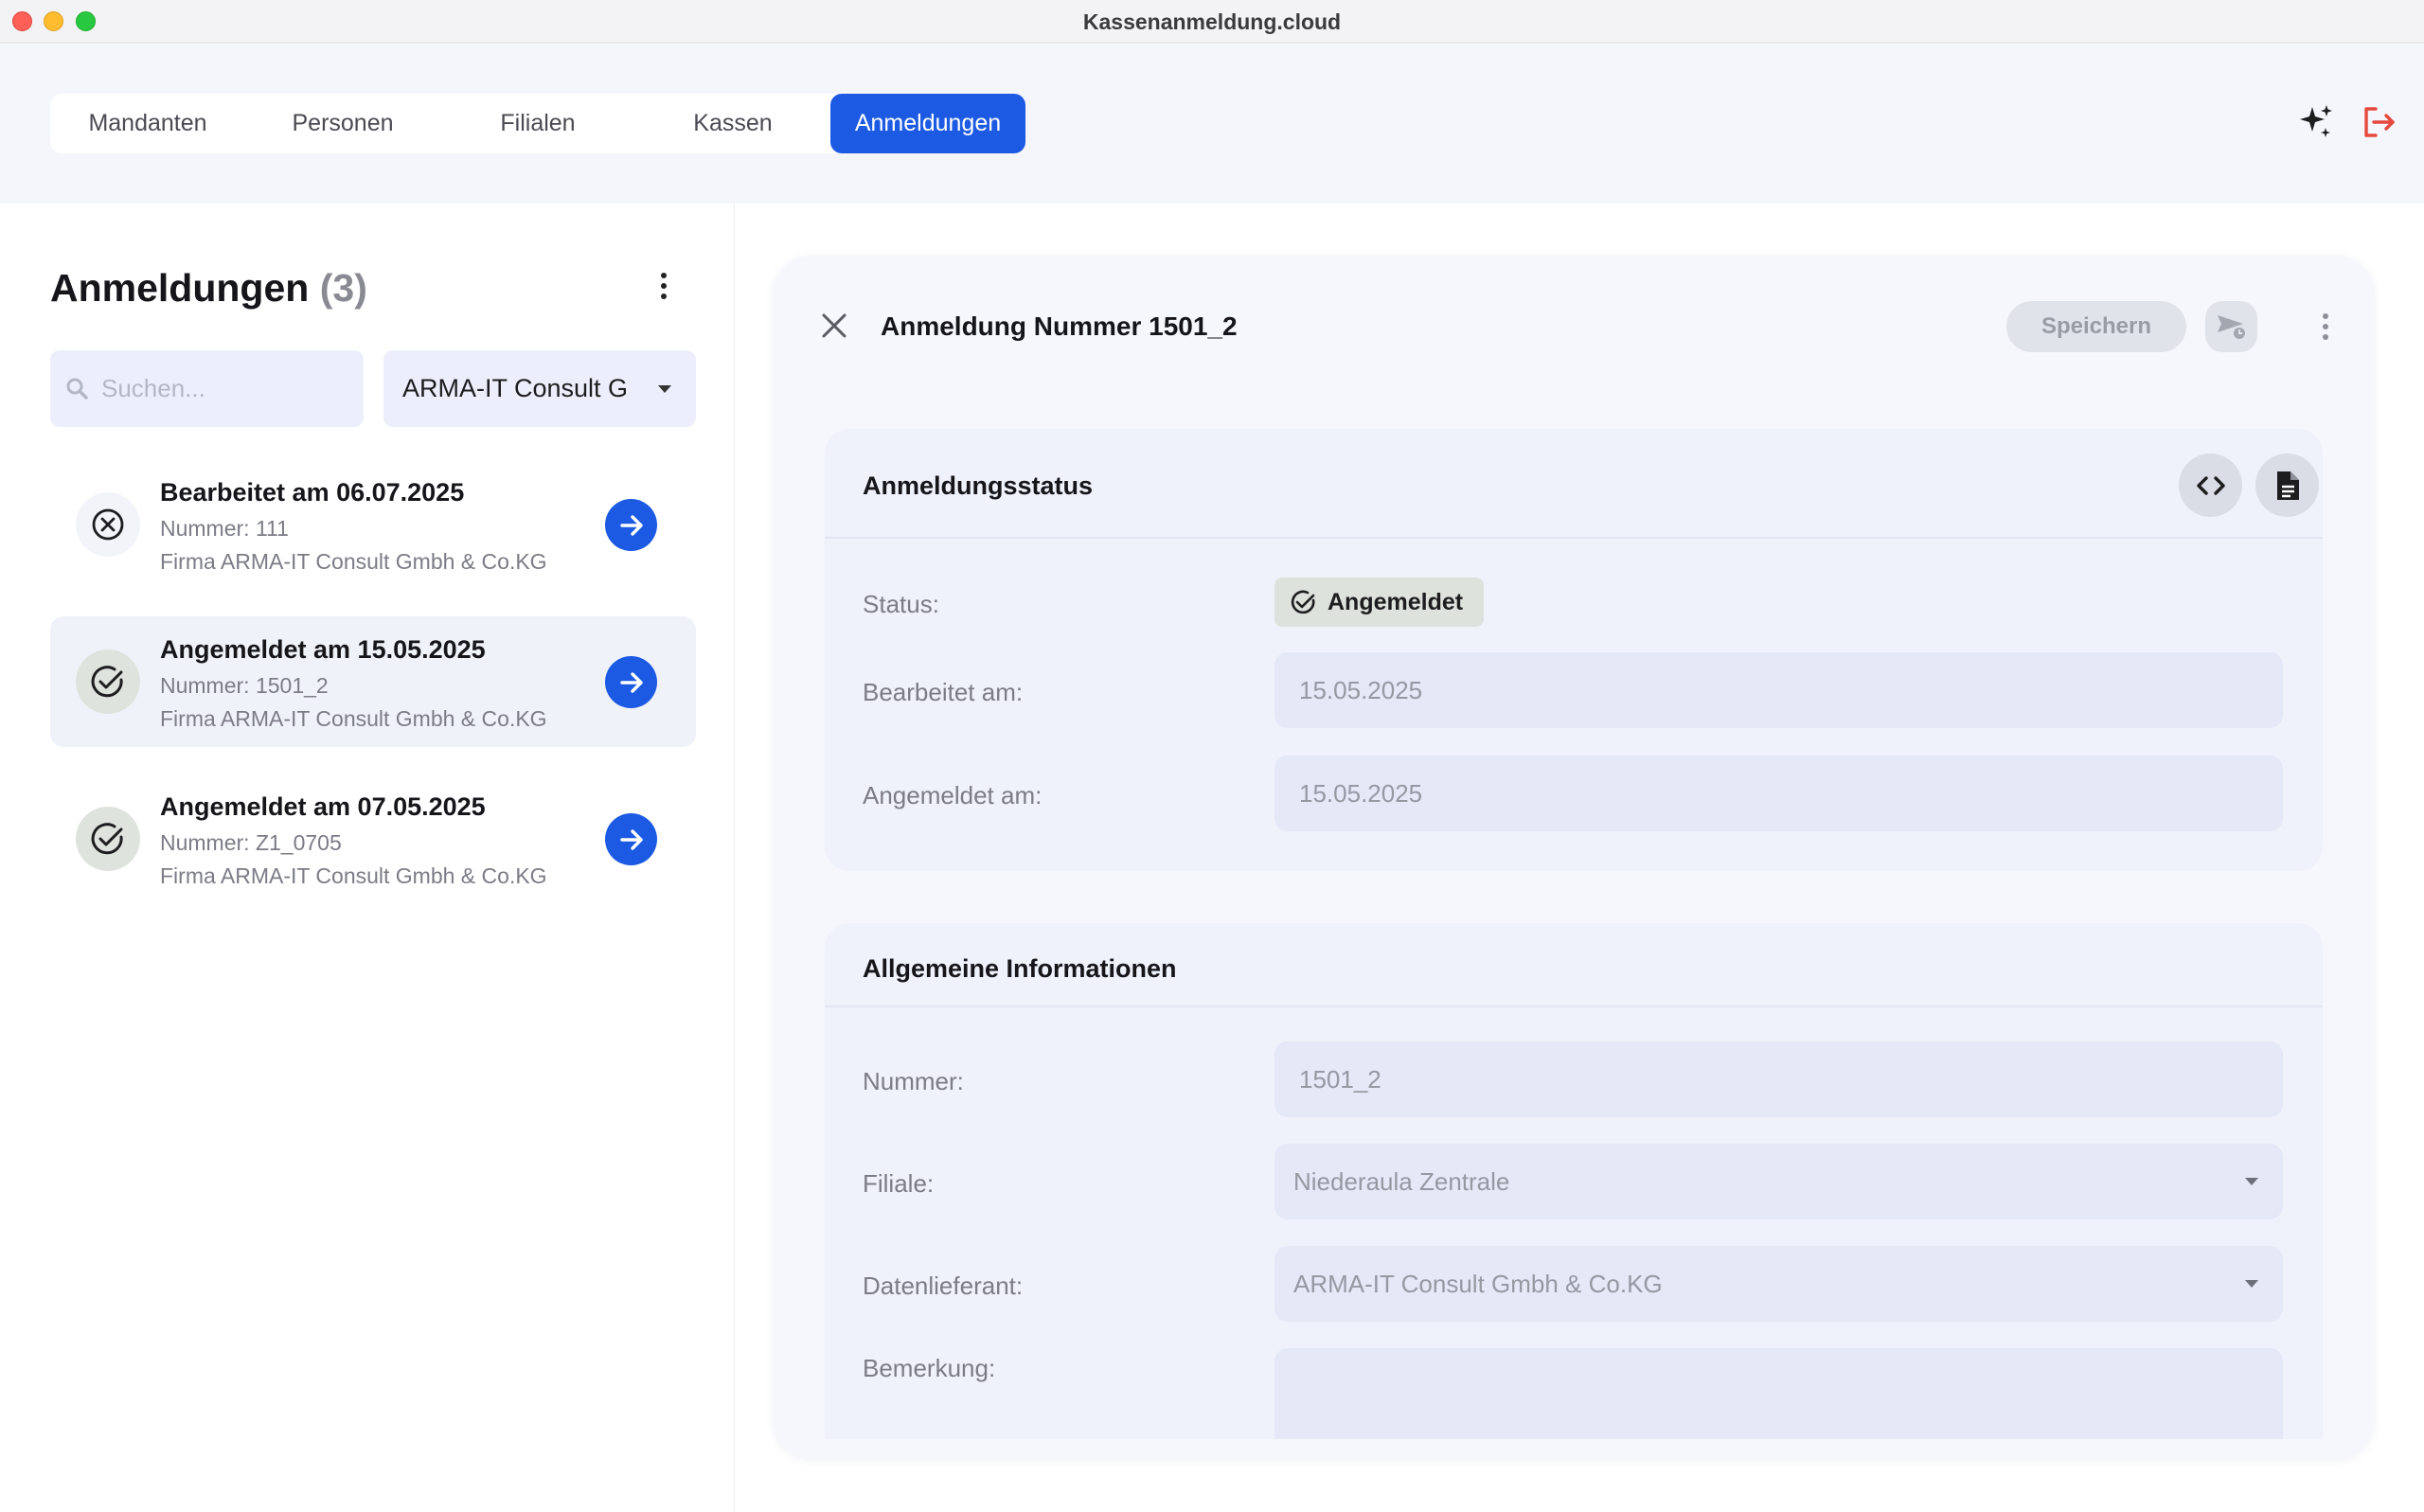 The width and height of the screenshot is (2424, 1512). I want to click on list-item-number: Nummer: Z1_0705, so click(251, 842).